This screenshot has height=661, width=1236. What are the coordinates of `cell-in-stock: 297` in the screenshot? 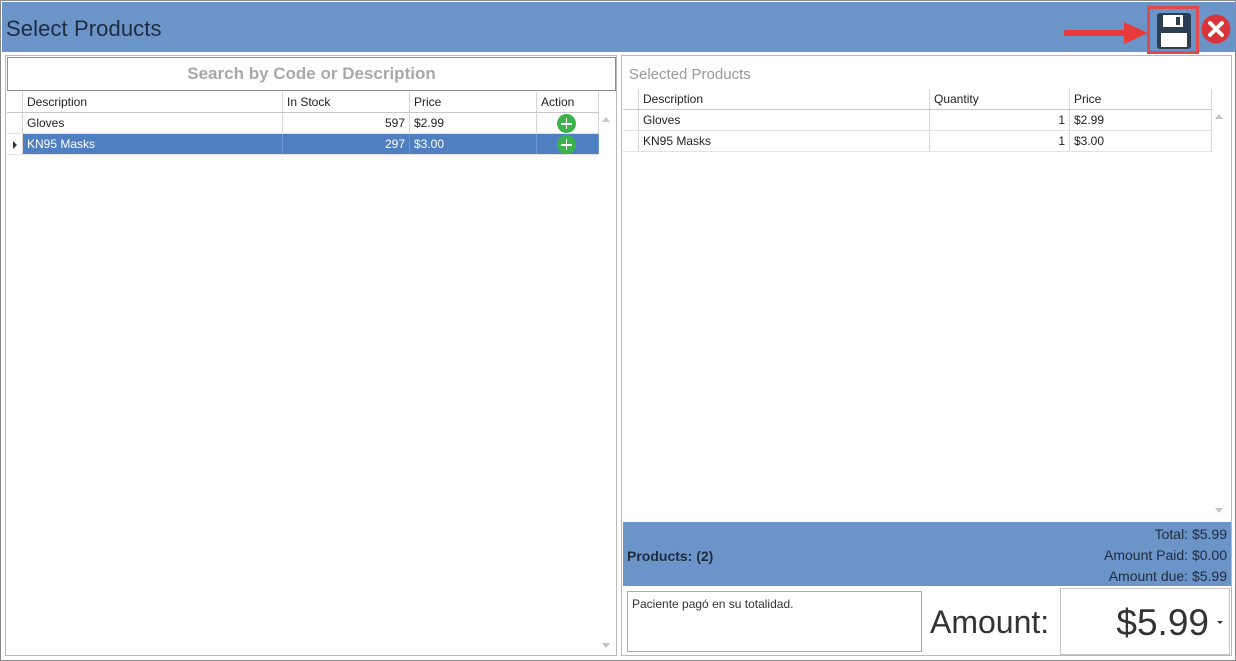 It's located at (346, 144).